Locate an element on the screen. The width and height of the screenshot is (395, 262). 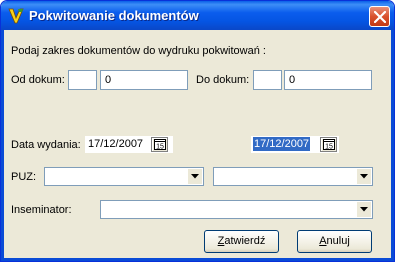
issue-date-picker-2: 17/12/2007 15 is located at coordinates (295, 144).